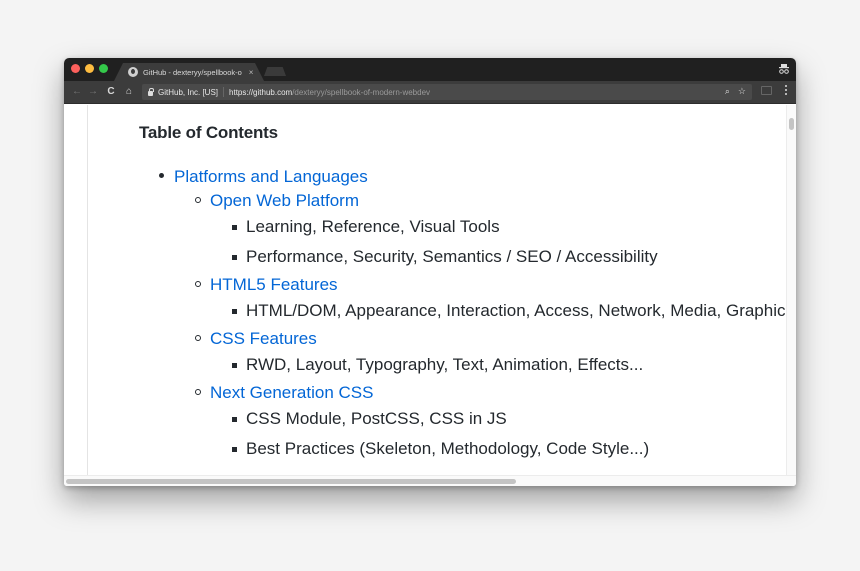 The image size is (860, 571). I want to click on tab-bar: GitHub - dexteryy/spellbook-o ×, so click(430, 69).